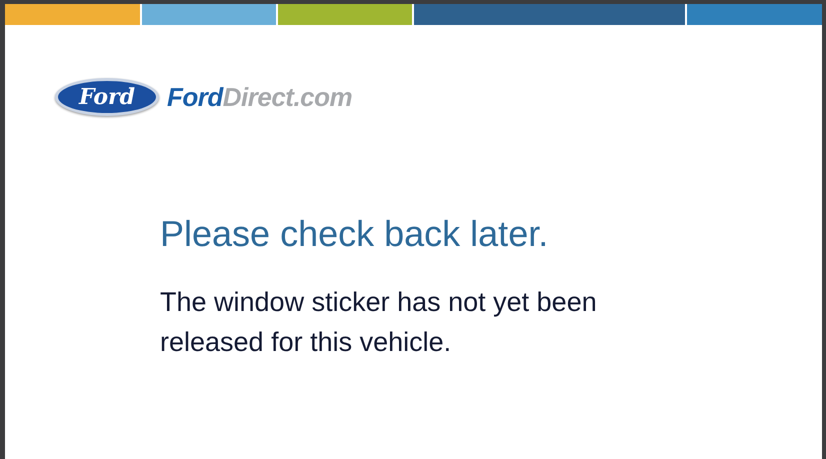 This screenshot has width=826, height=459. I want to click on heading: Please check back later., so click(355, 234).